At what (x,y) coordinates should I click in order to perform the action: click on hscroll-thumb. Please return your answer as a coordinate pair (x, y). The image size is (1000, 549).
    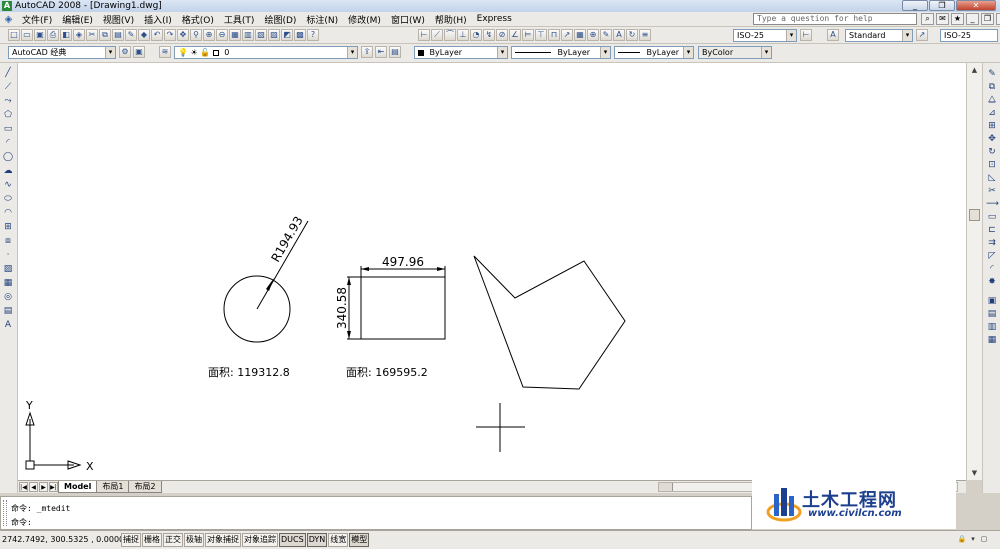
    Looking at the image, I should click on (666, 487).